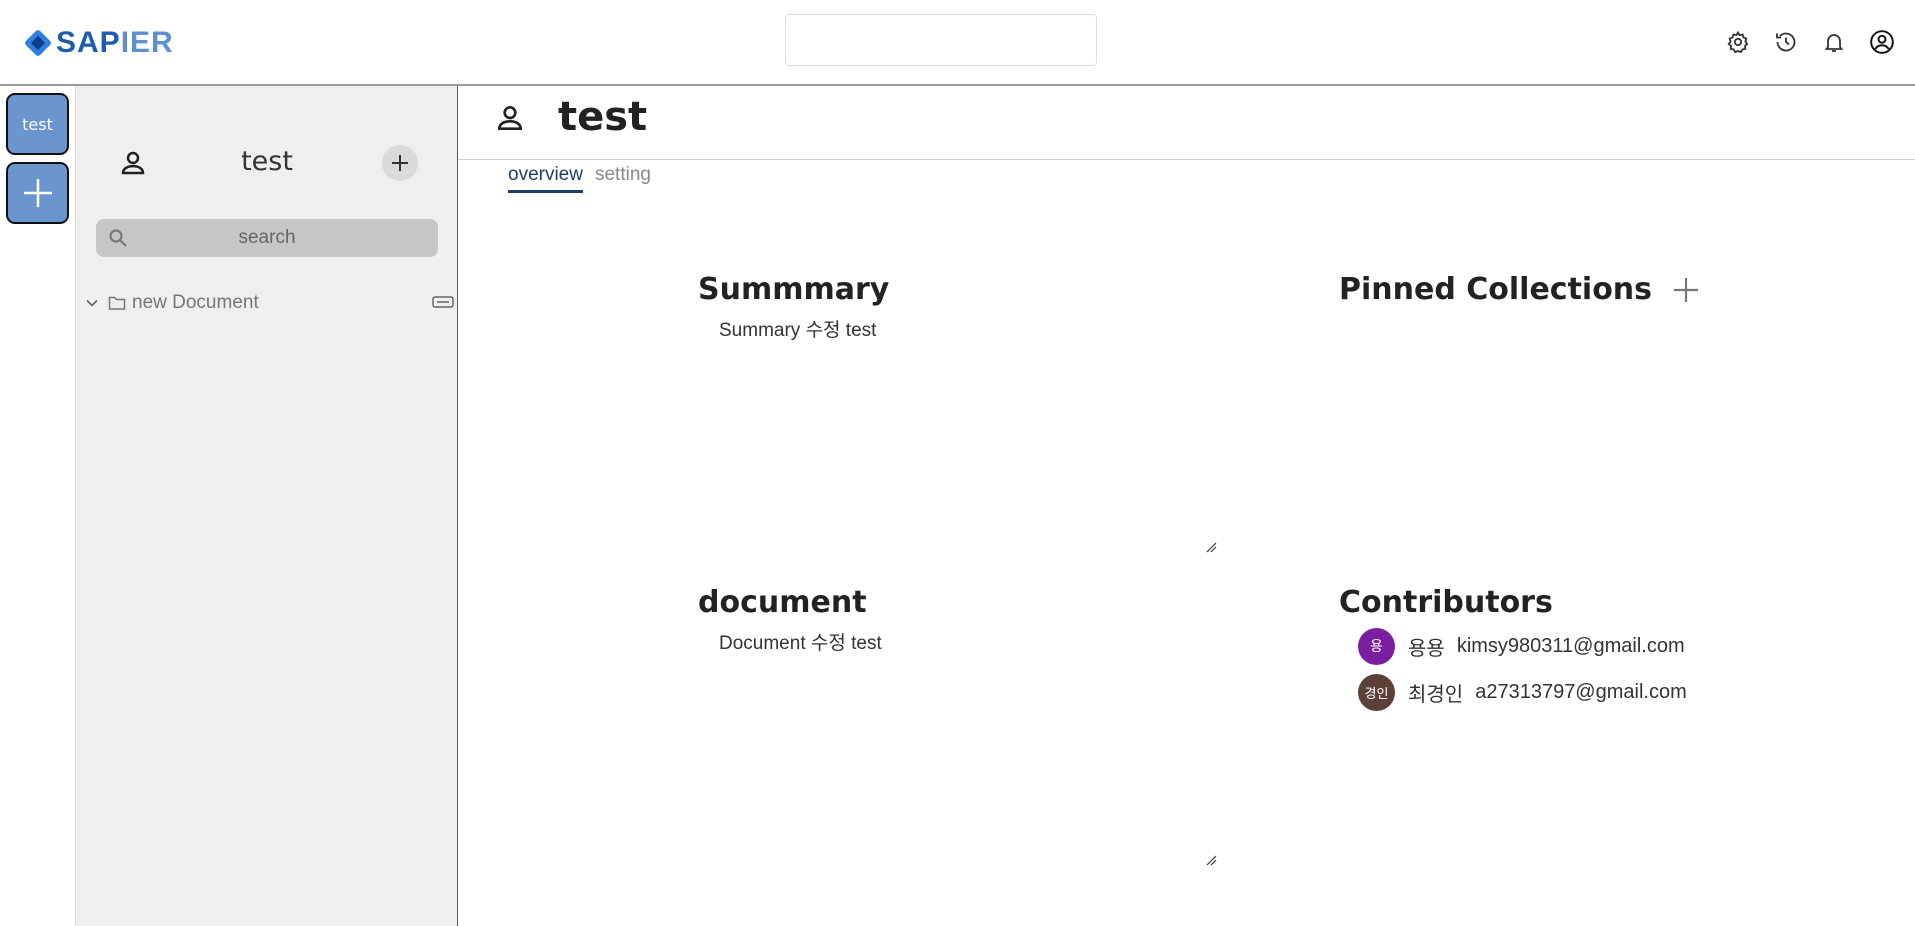 The height and width of the screenshot is (926, 1915). I want to click on document-text: Document 수정 test, so click(800, 641).